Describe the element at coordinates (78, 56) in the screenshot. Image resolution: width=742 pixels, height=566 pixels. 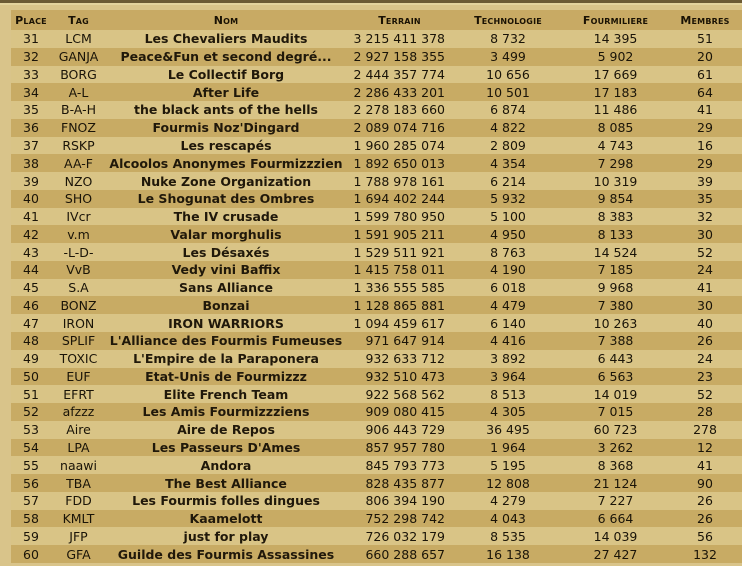
I see `cell-tag: GANJA` at that location.